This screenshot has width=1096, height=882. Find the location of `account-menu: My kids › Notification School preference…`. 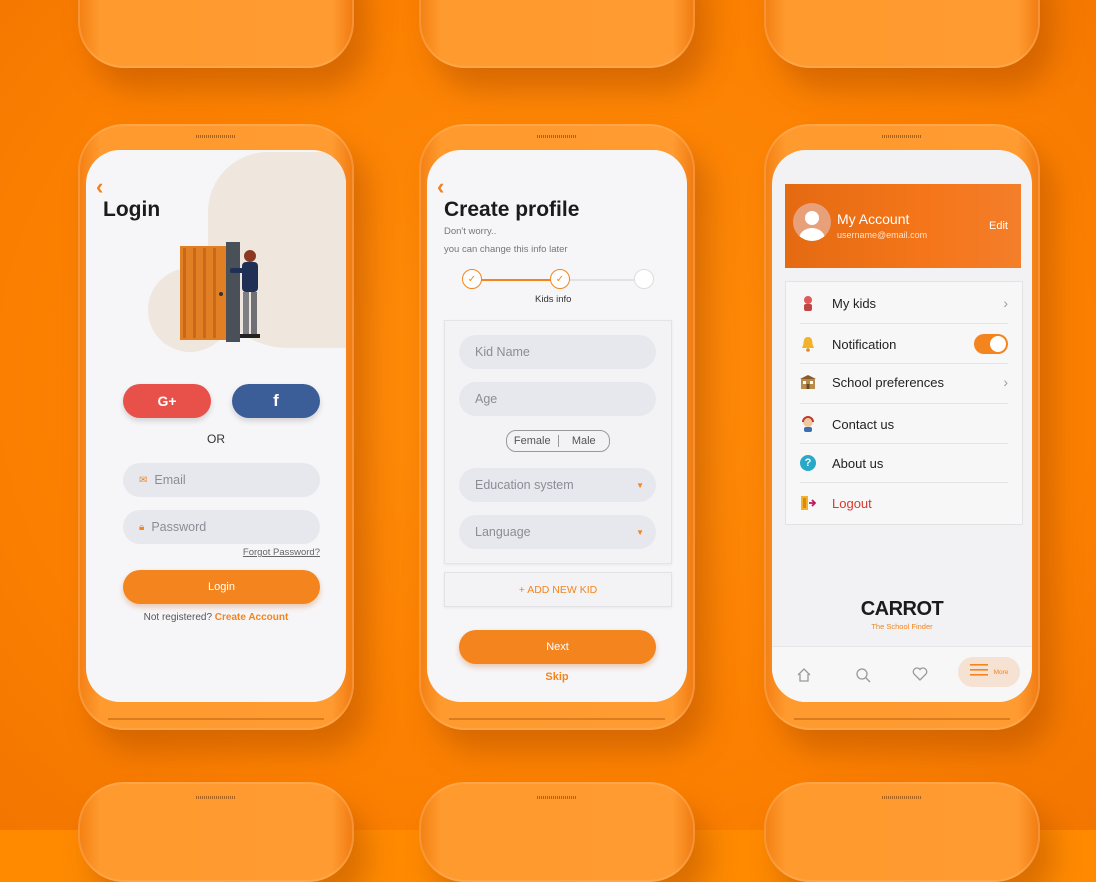

account-menu: My kids › Notification School preference… is located at coordinates (904, 403).